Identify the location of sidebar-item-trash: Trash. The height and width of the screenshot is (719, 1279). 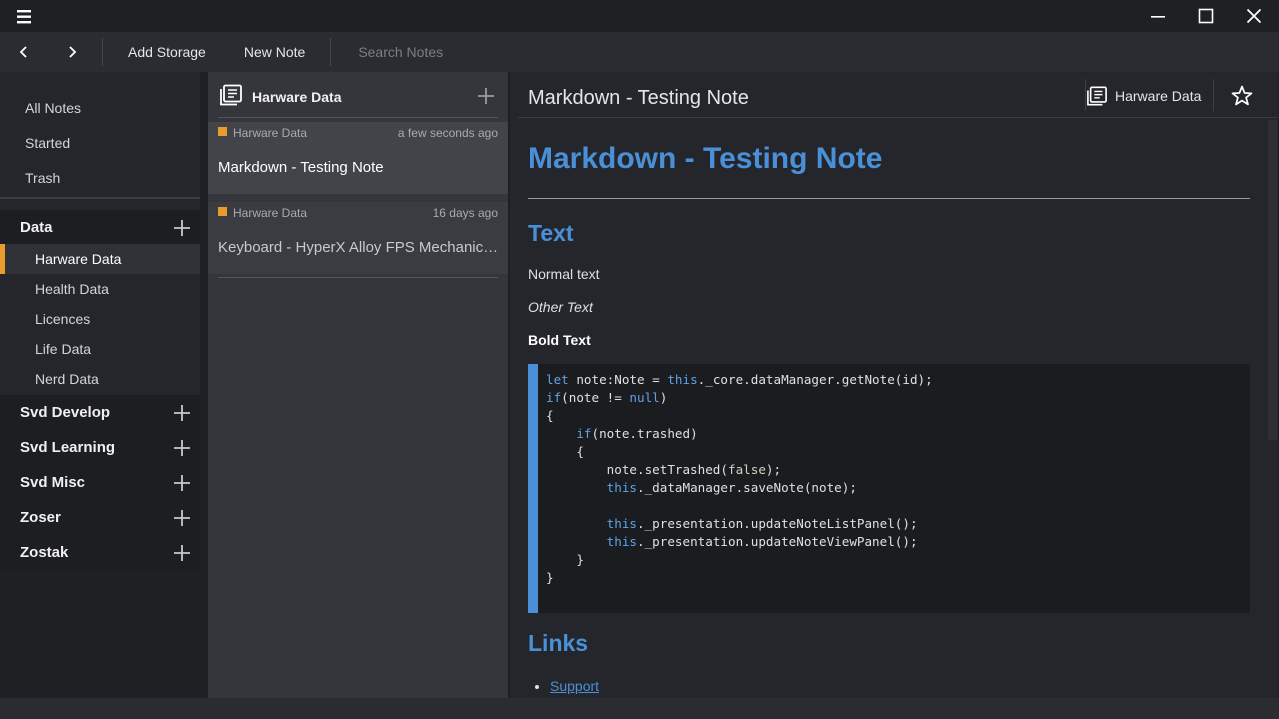
(42, 178).